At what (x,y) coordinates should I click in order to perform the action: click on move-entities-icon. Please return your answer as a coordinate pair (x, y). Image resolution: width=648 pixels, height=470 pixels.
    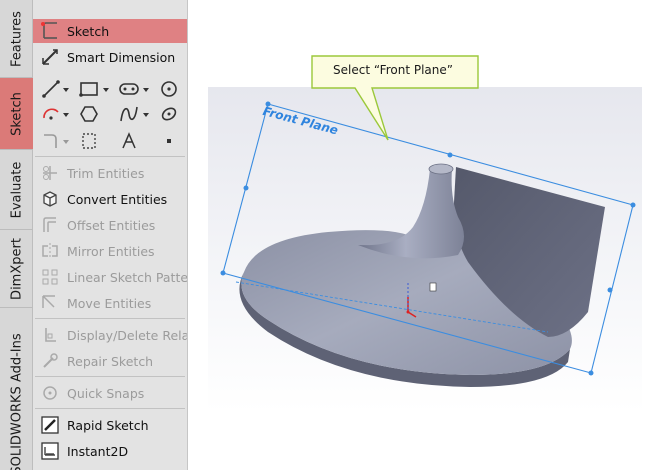
    Looking at the image, I should click on (50, 303).